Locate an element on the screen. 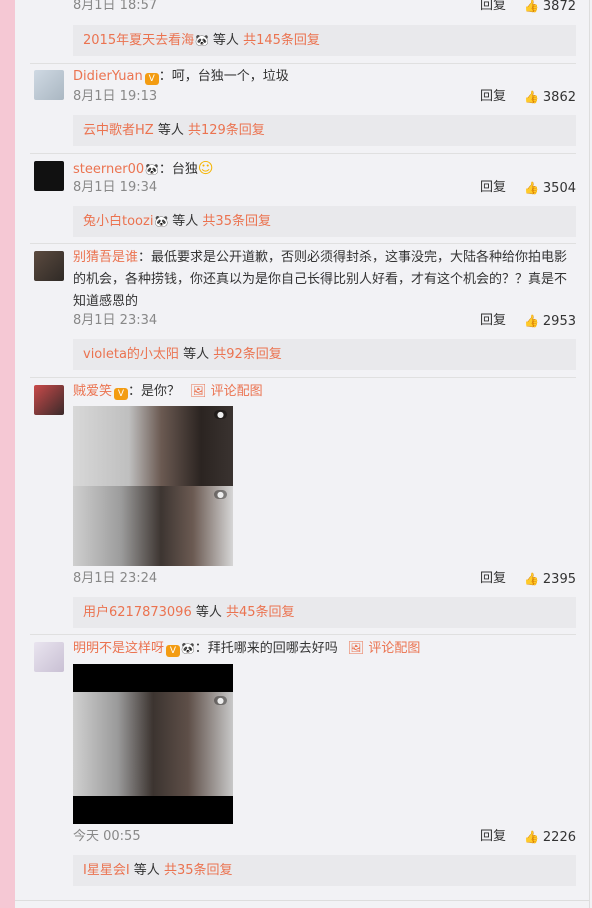  comment-meta: 8月1日 19:13 回复 👍 3862 is located at coordinates (324, 97).